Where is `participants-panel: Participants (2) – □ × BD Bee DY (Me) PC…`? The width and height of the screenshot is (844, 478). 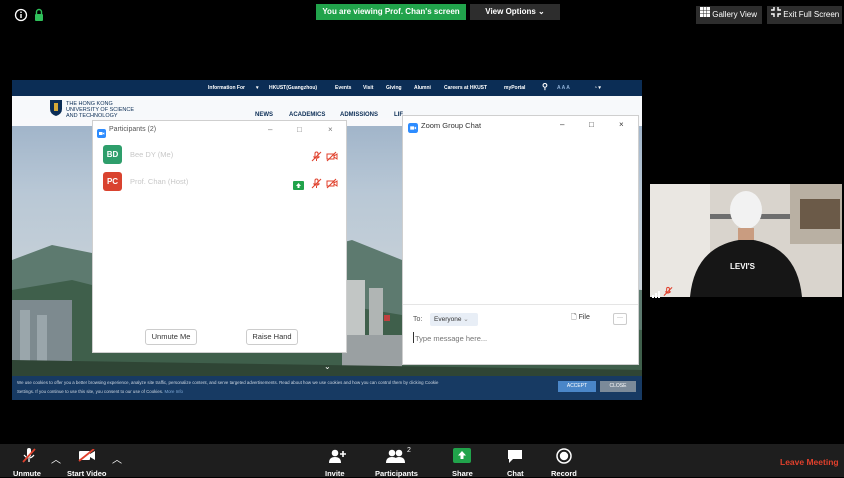
participants-panel: Participants (2) – □ × BD Bee DY (Me) PC… is located at coordinates (219, 236).